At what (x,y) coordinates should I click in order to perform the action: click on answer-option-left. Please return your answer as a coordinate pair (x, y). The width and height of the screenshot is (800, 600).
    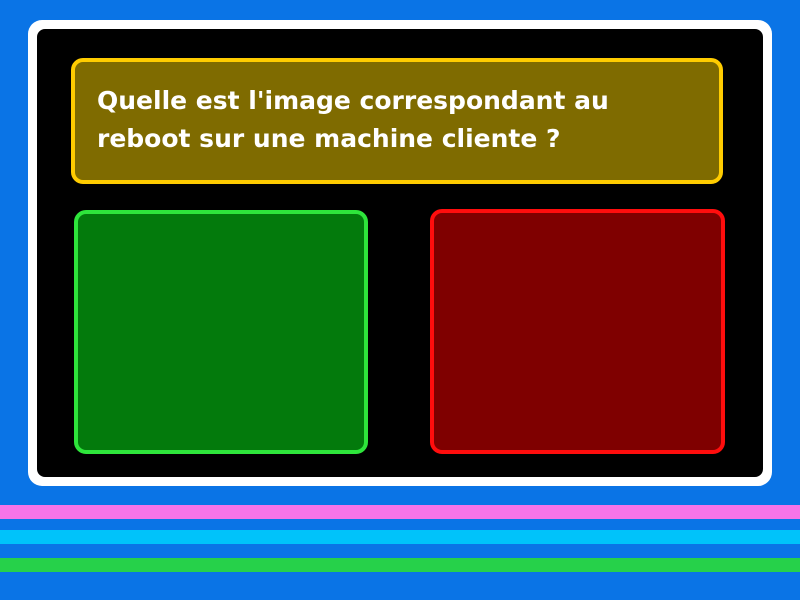
    Looking at the image, I should click on (221, 332).